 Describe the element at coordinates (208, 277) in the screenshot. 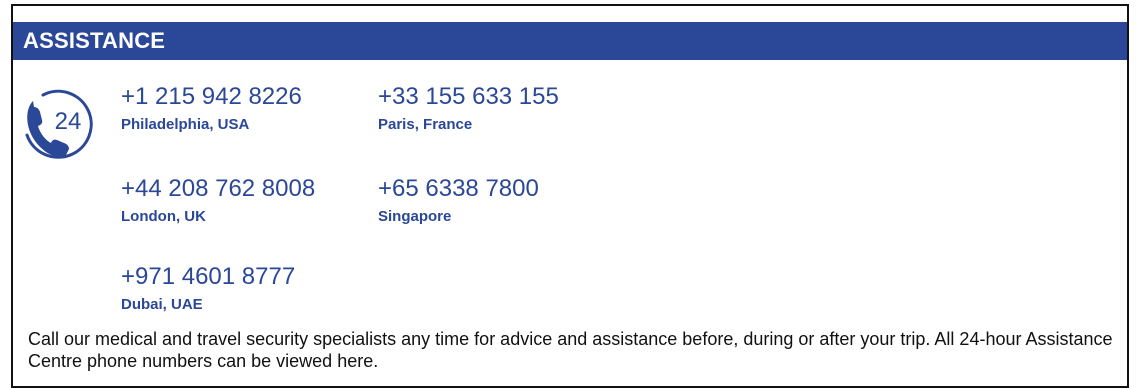

I see `phone-number: +971 4601 8777` at that location.